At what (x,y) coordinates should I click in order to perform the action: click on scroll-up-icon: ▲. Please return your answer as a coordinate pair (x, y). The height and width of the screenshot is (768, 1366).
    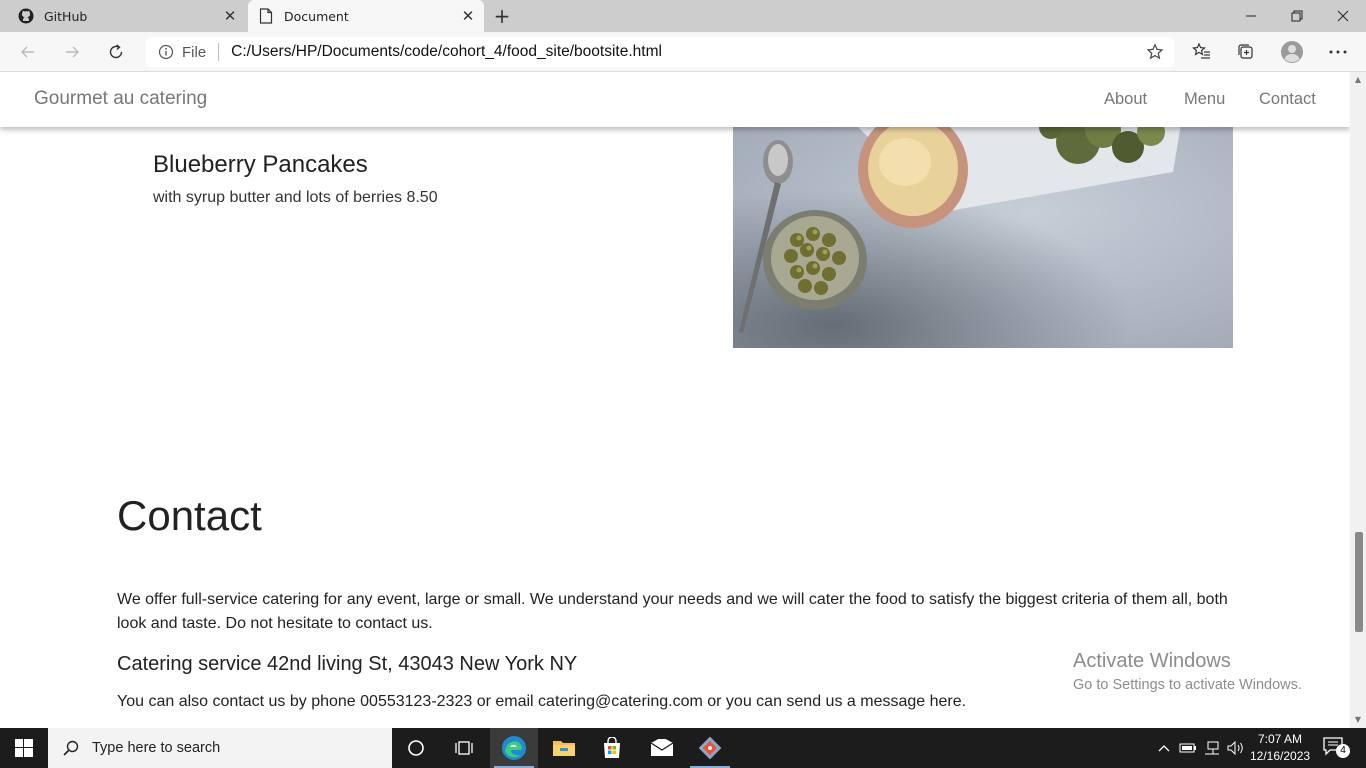
    Looking at the image, I should click on (1358, 80).